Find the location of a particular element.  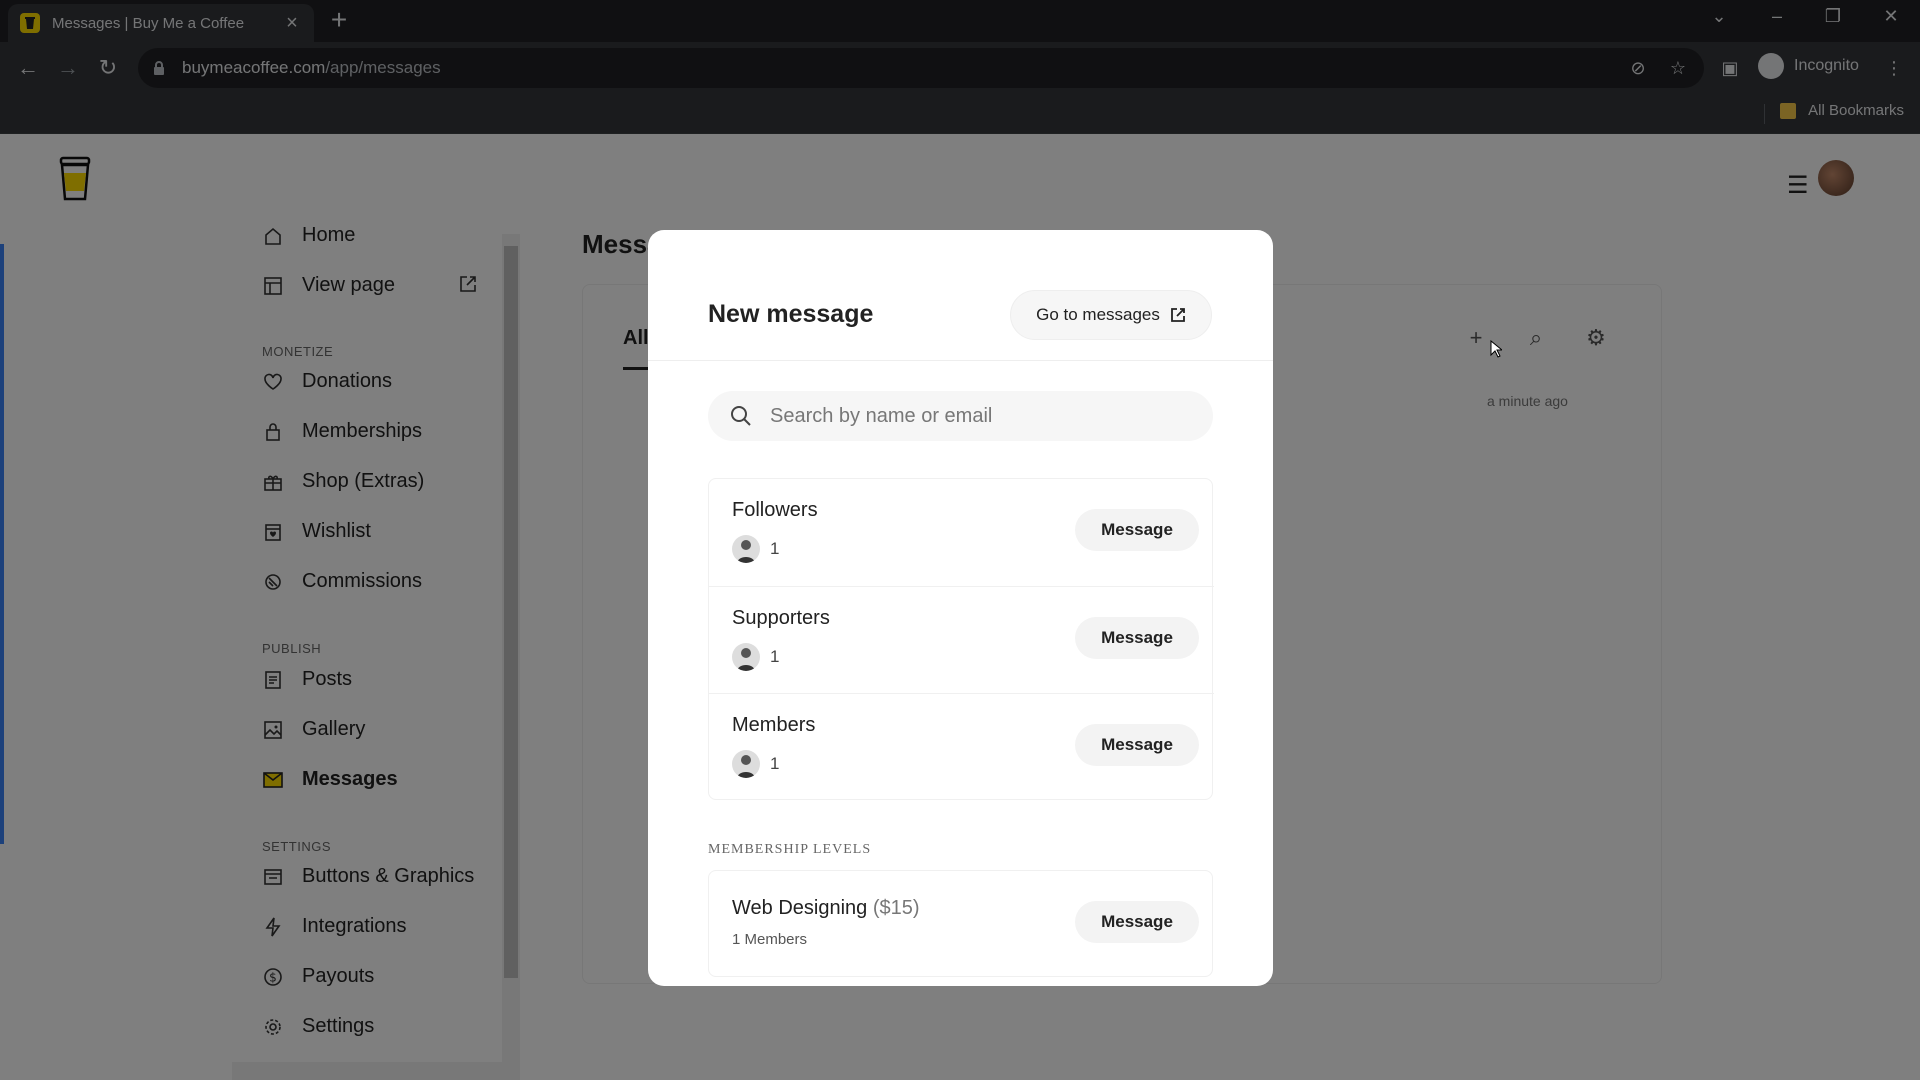

group-name: Supporters is located at coordinates (781, 618).